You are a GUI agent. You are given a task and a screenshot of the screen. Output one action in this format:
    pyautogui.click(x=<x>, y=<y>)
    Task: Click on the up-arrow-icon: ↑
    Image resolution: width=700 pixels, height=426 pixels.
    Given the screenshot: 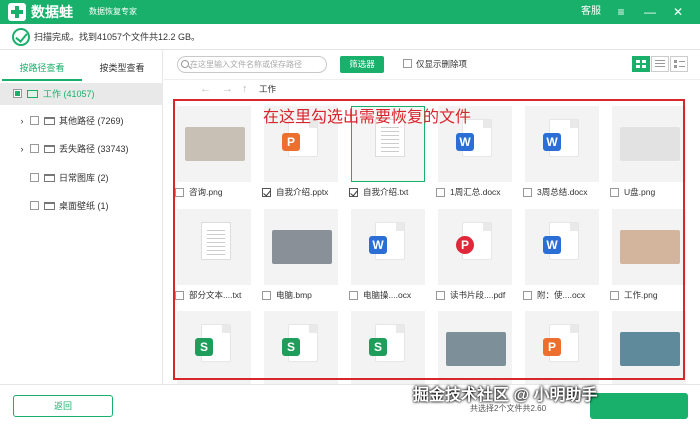 What is the action you would take?
    pyautogui.click(x=245, y=89)
    